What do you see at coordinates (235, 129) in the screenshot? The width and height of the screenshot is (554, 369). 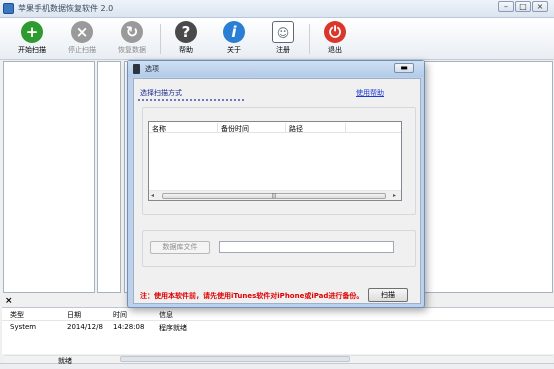 I see `col-backup-time: 备份时间` at bounding box center [235, 129].